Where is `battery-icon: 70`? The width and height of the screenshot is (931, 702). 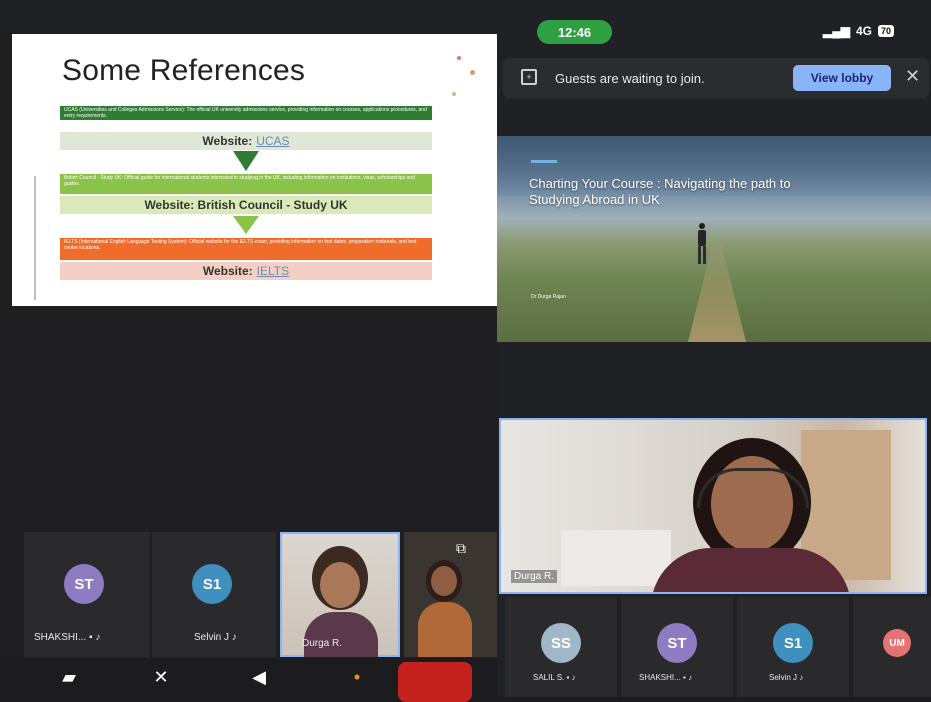
battery-icon: 70 is located at coordinates (885, 31).